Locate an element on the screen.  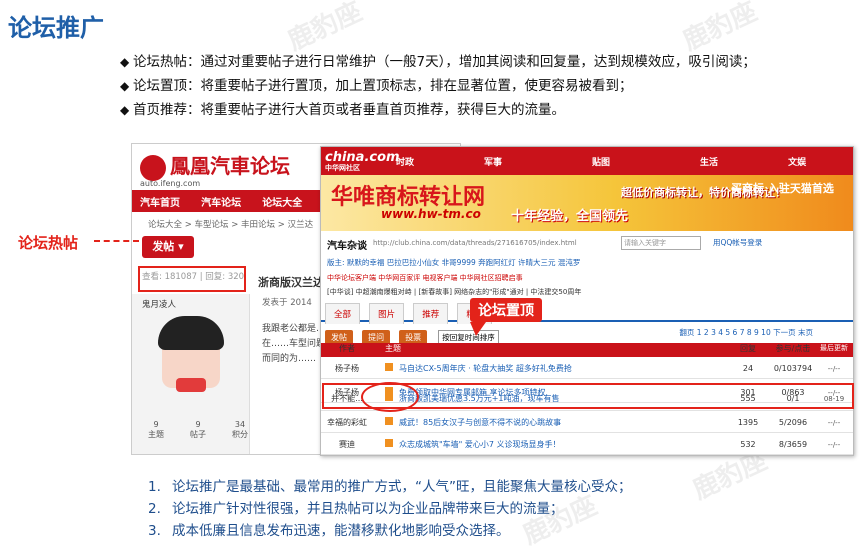
ifeng-nav-item: 汽车首页 is located at coordinates (160, 201).